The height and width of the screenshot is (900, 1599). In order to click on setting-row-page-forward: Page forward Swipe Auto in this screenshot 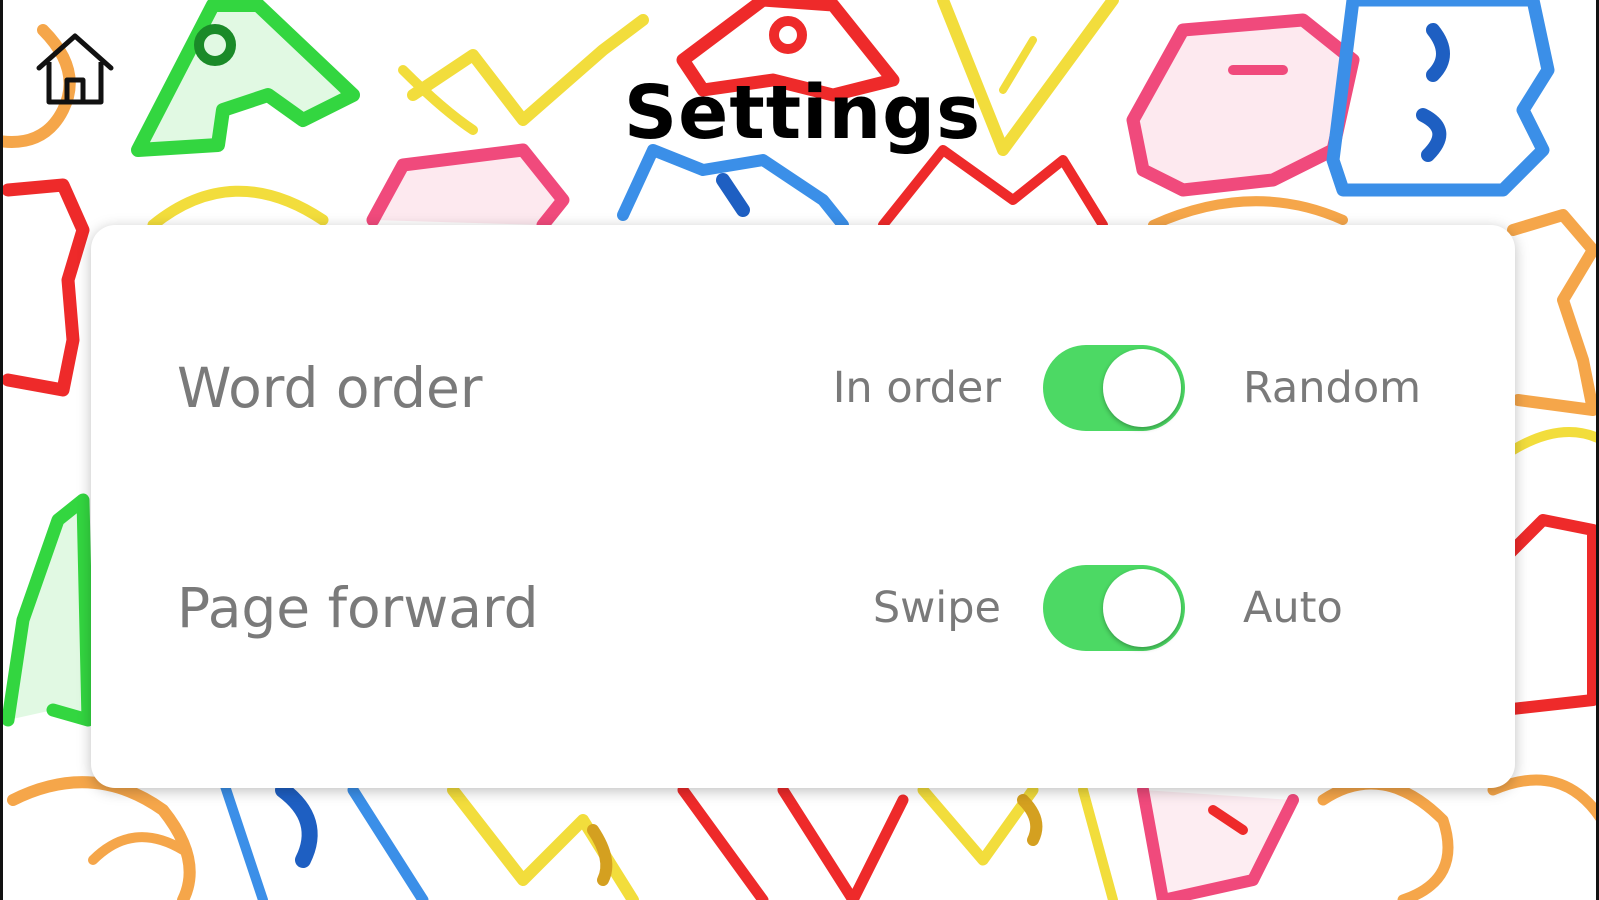, I will do `click(803, 608)`.